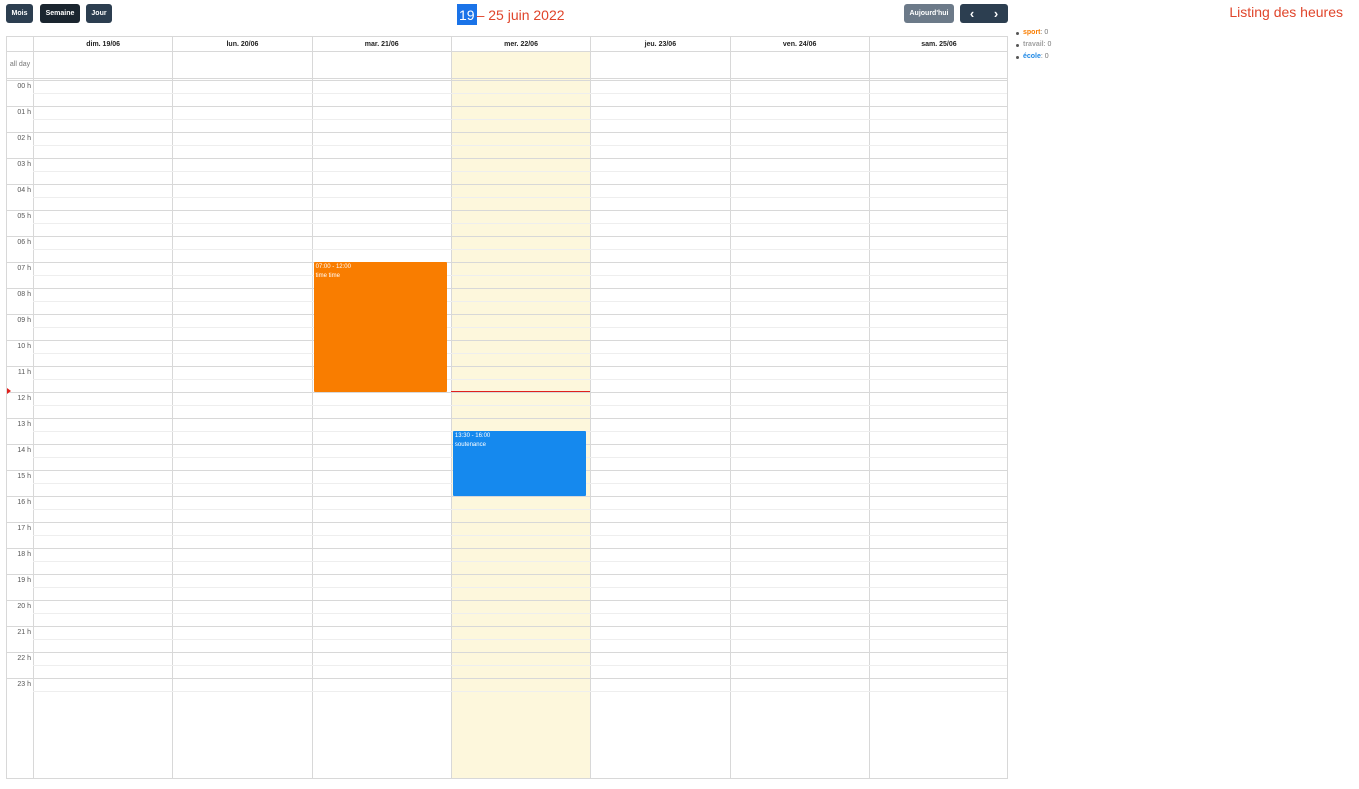 This screenshot has width=1359, height=789. Describe the element at coordinates (520, 44) in the screenshot. I see `day-column-header: mer. 22/06` at that location.